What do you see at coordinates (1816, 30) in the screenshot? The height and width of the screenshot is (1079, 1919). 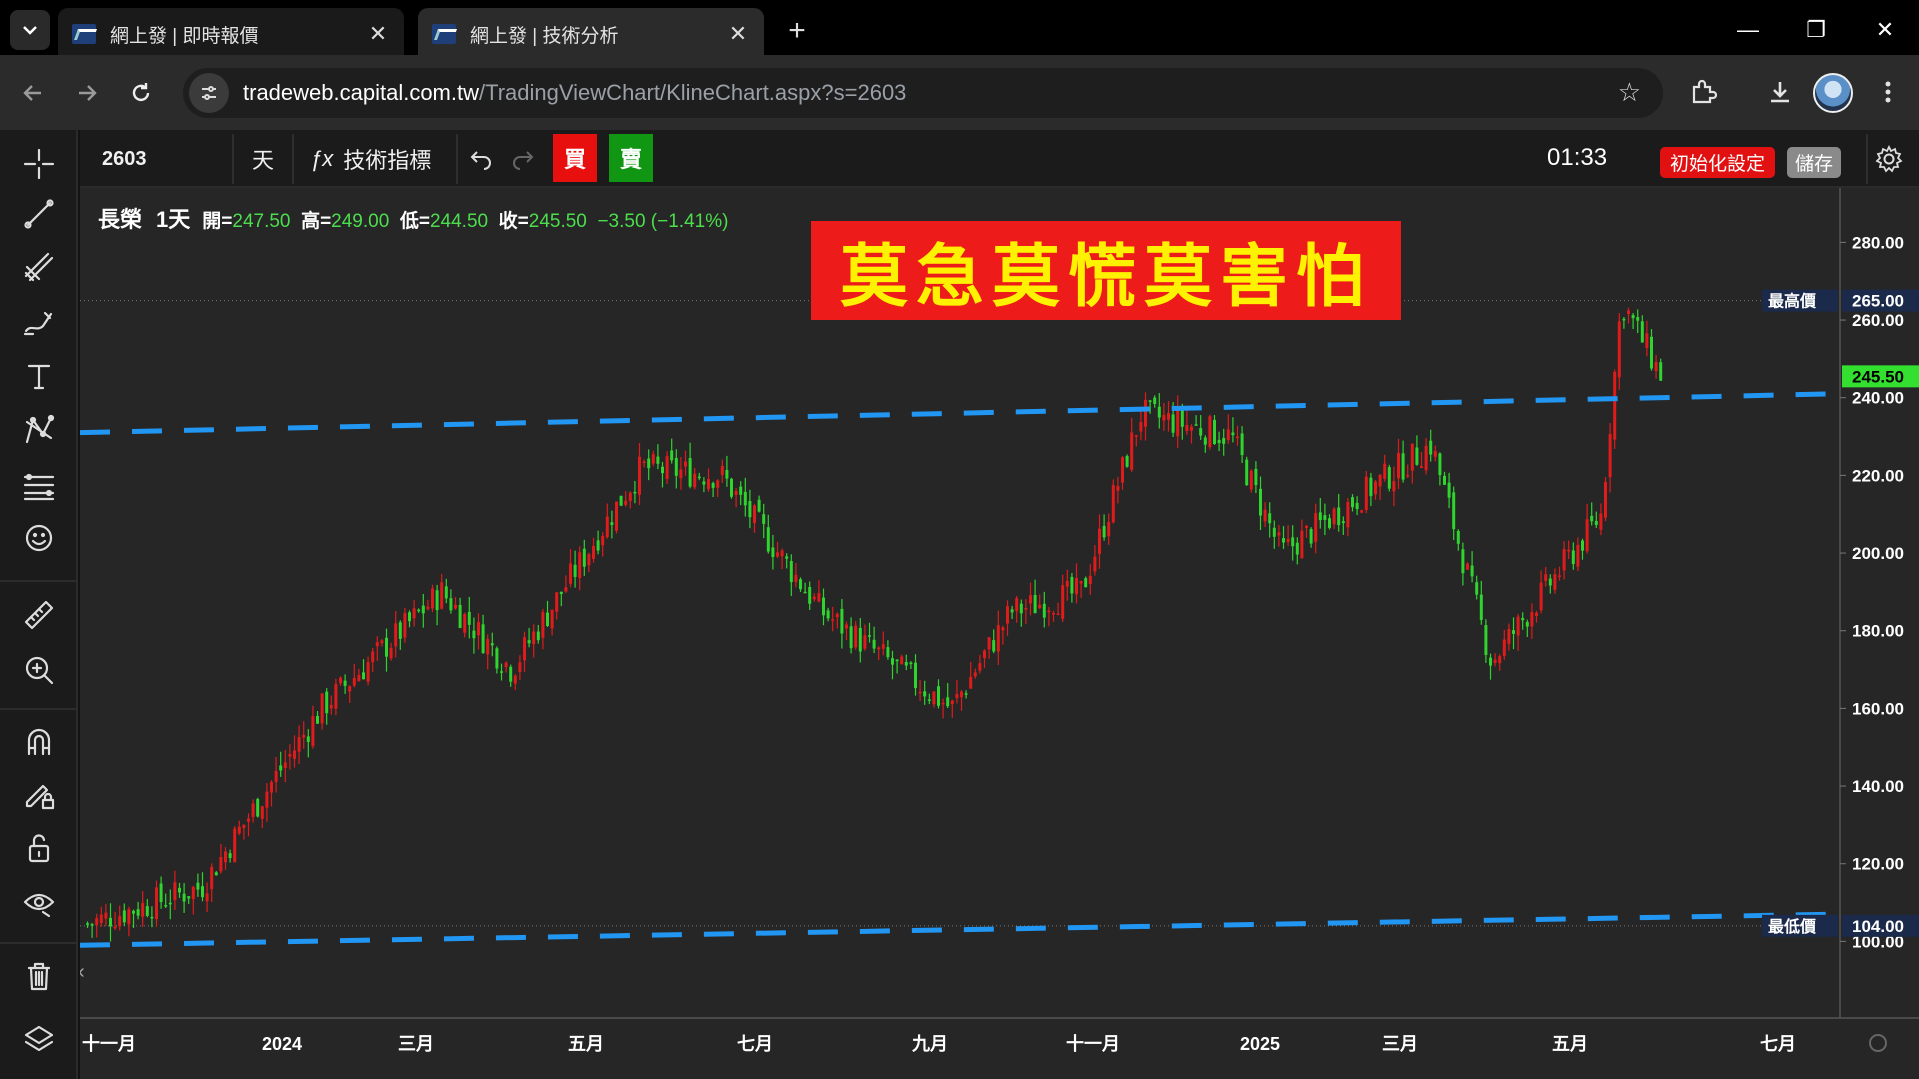 I see `restore-button: ❐` at bounding box center [1816, 30].